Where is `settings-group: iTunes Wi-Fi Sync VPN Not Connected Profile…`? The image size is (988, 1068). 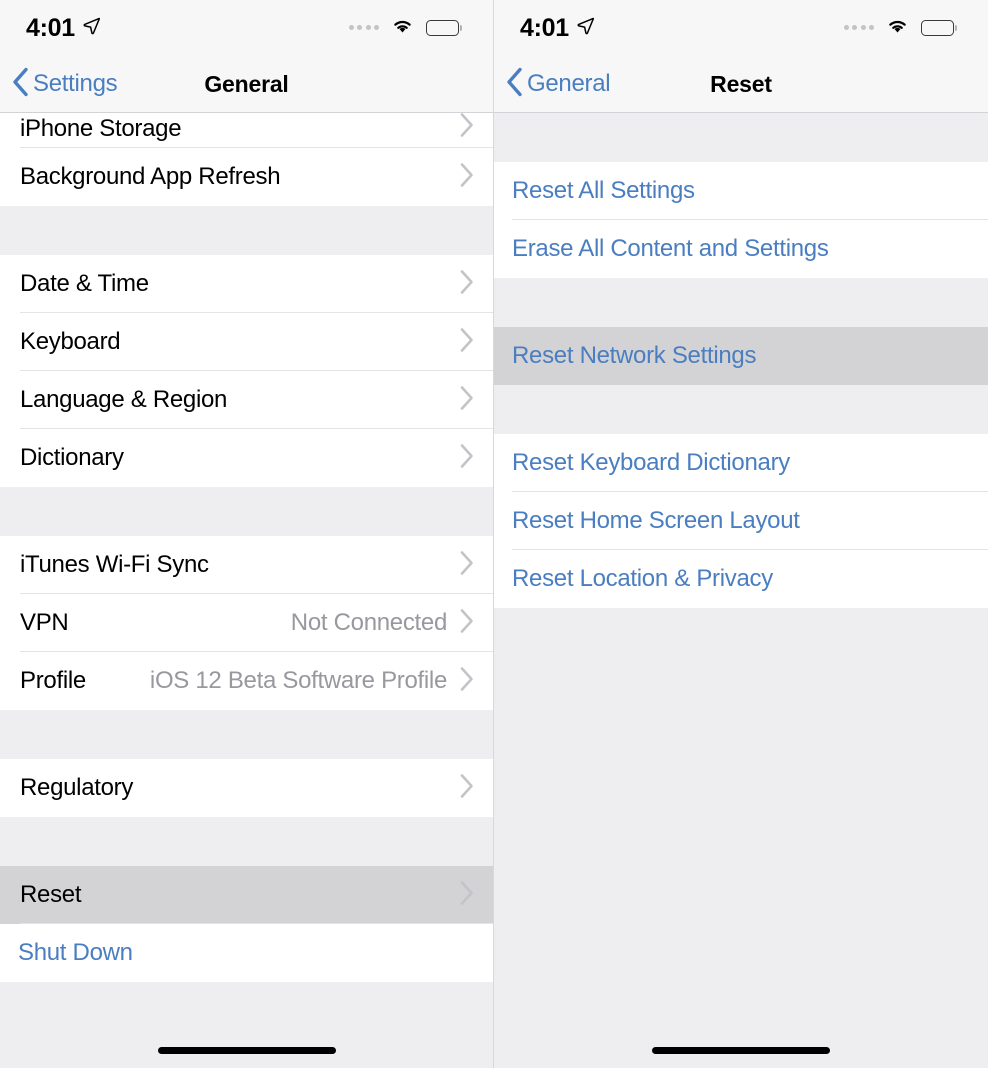 settings-group: iTunes Wi-Fi Sync VPN Not Connected Profile… is located at coordinates (246, 623).